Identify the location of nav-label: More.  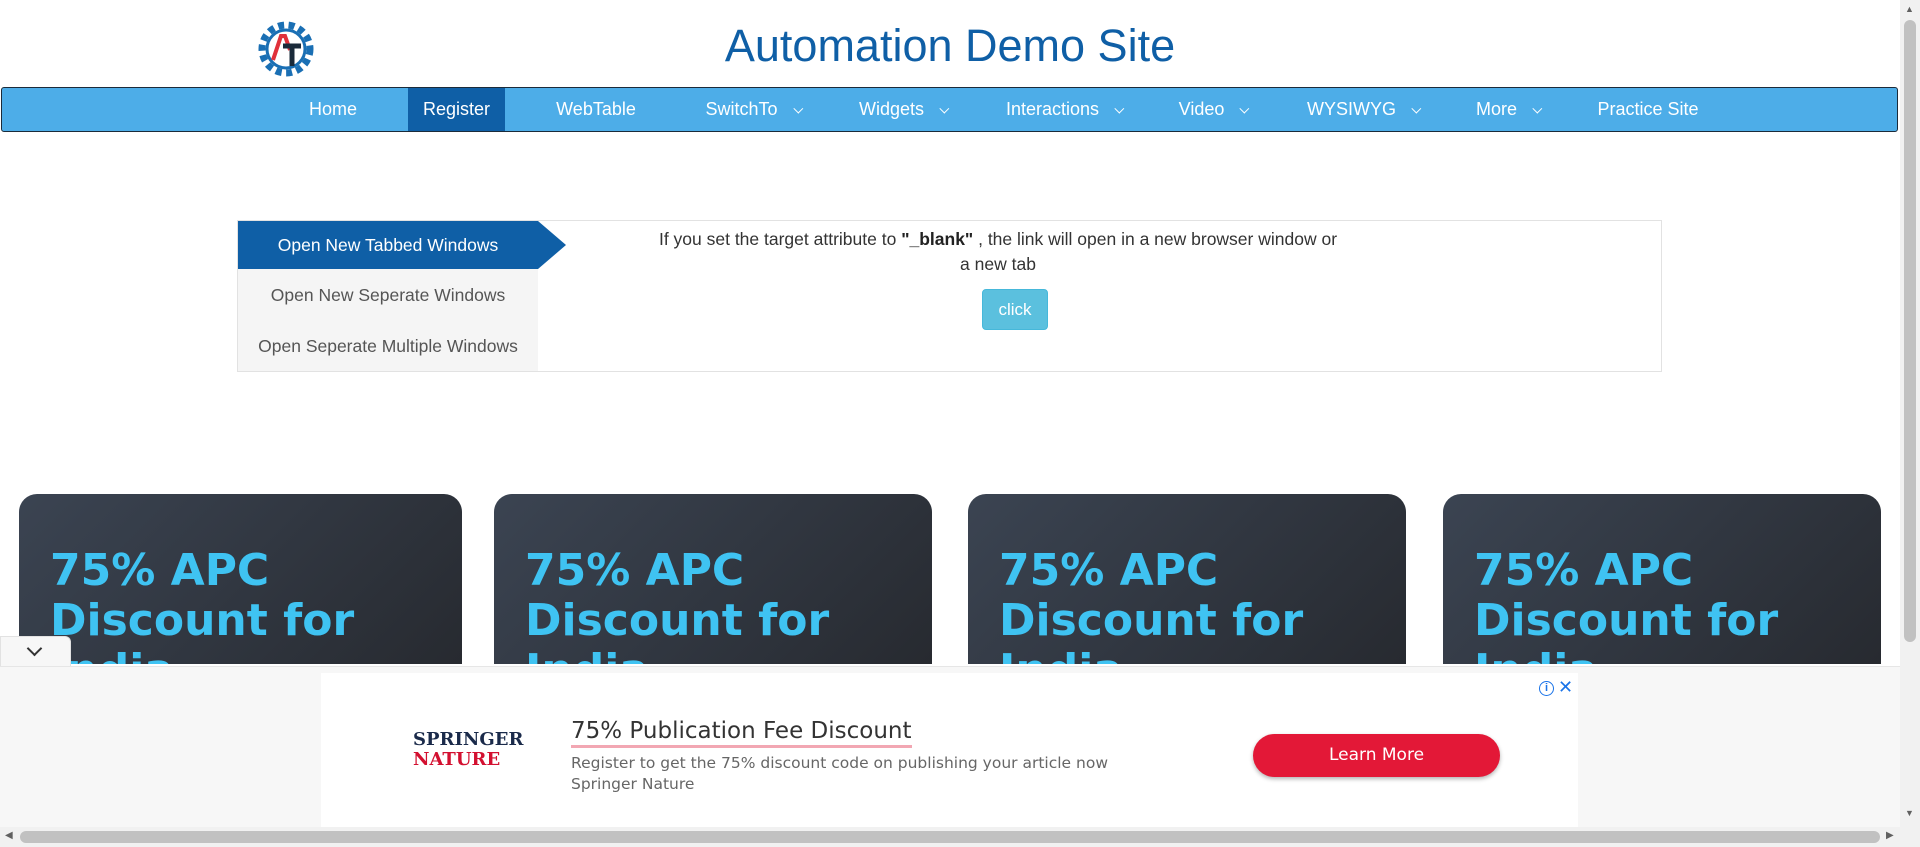
(1496, 109).